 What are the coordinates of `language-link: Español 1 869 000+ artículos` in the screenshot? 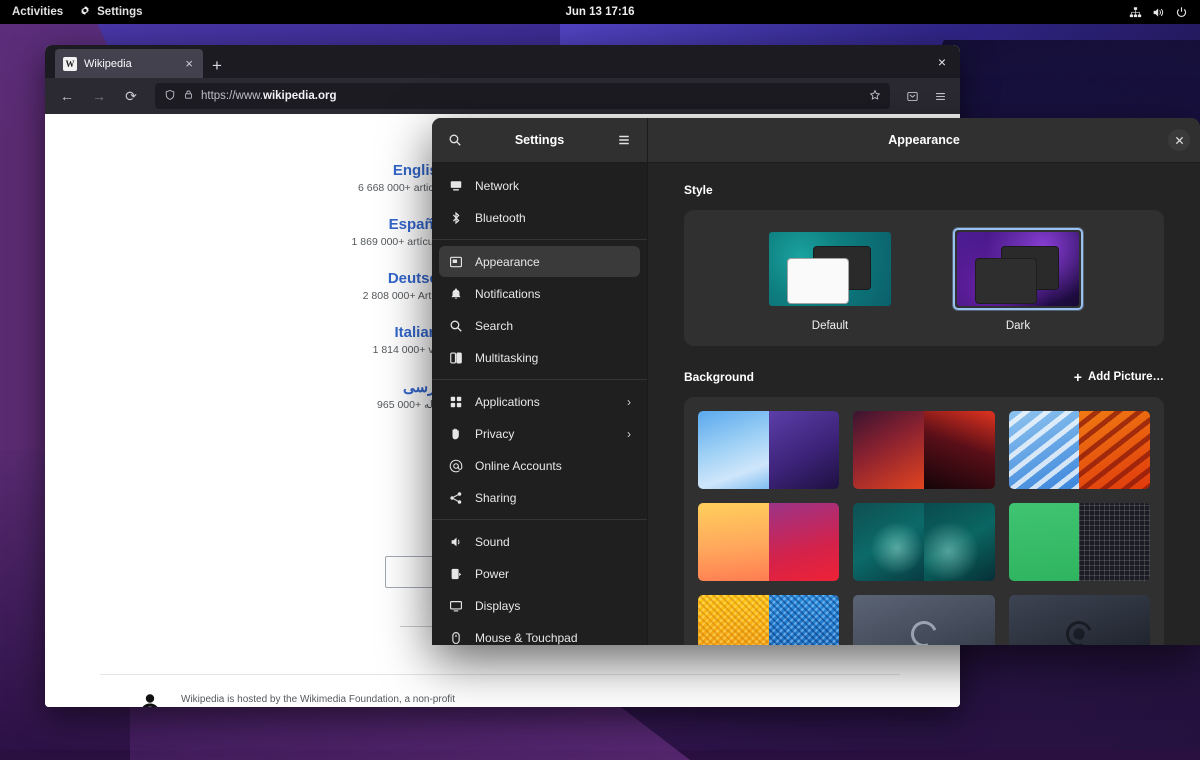 It's located at (246, 232).